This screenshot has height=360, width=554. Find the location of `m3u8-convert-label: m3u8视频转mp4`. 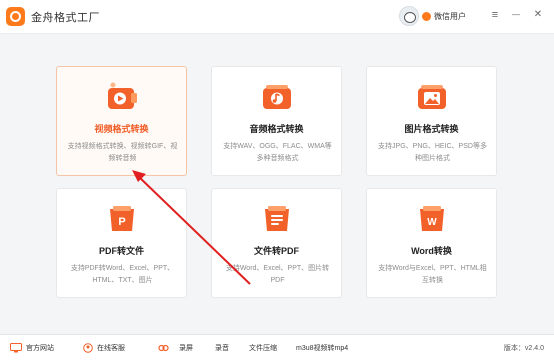

m3u8-convert-label: m3u8视频转mp4 is located at coordinates (322, 348).